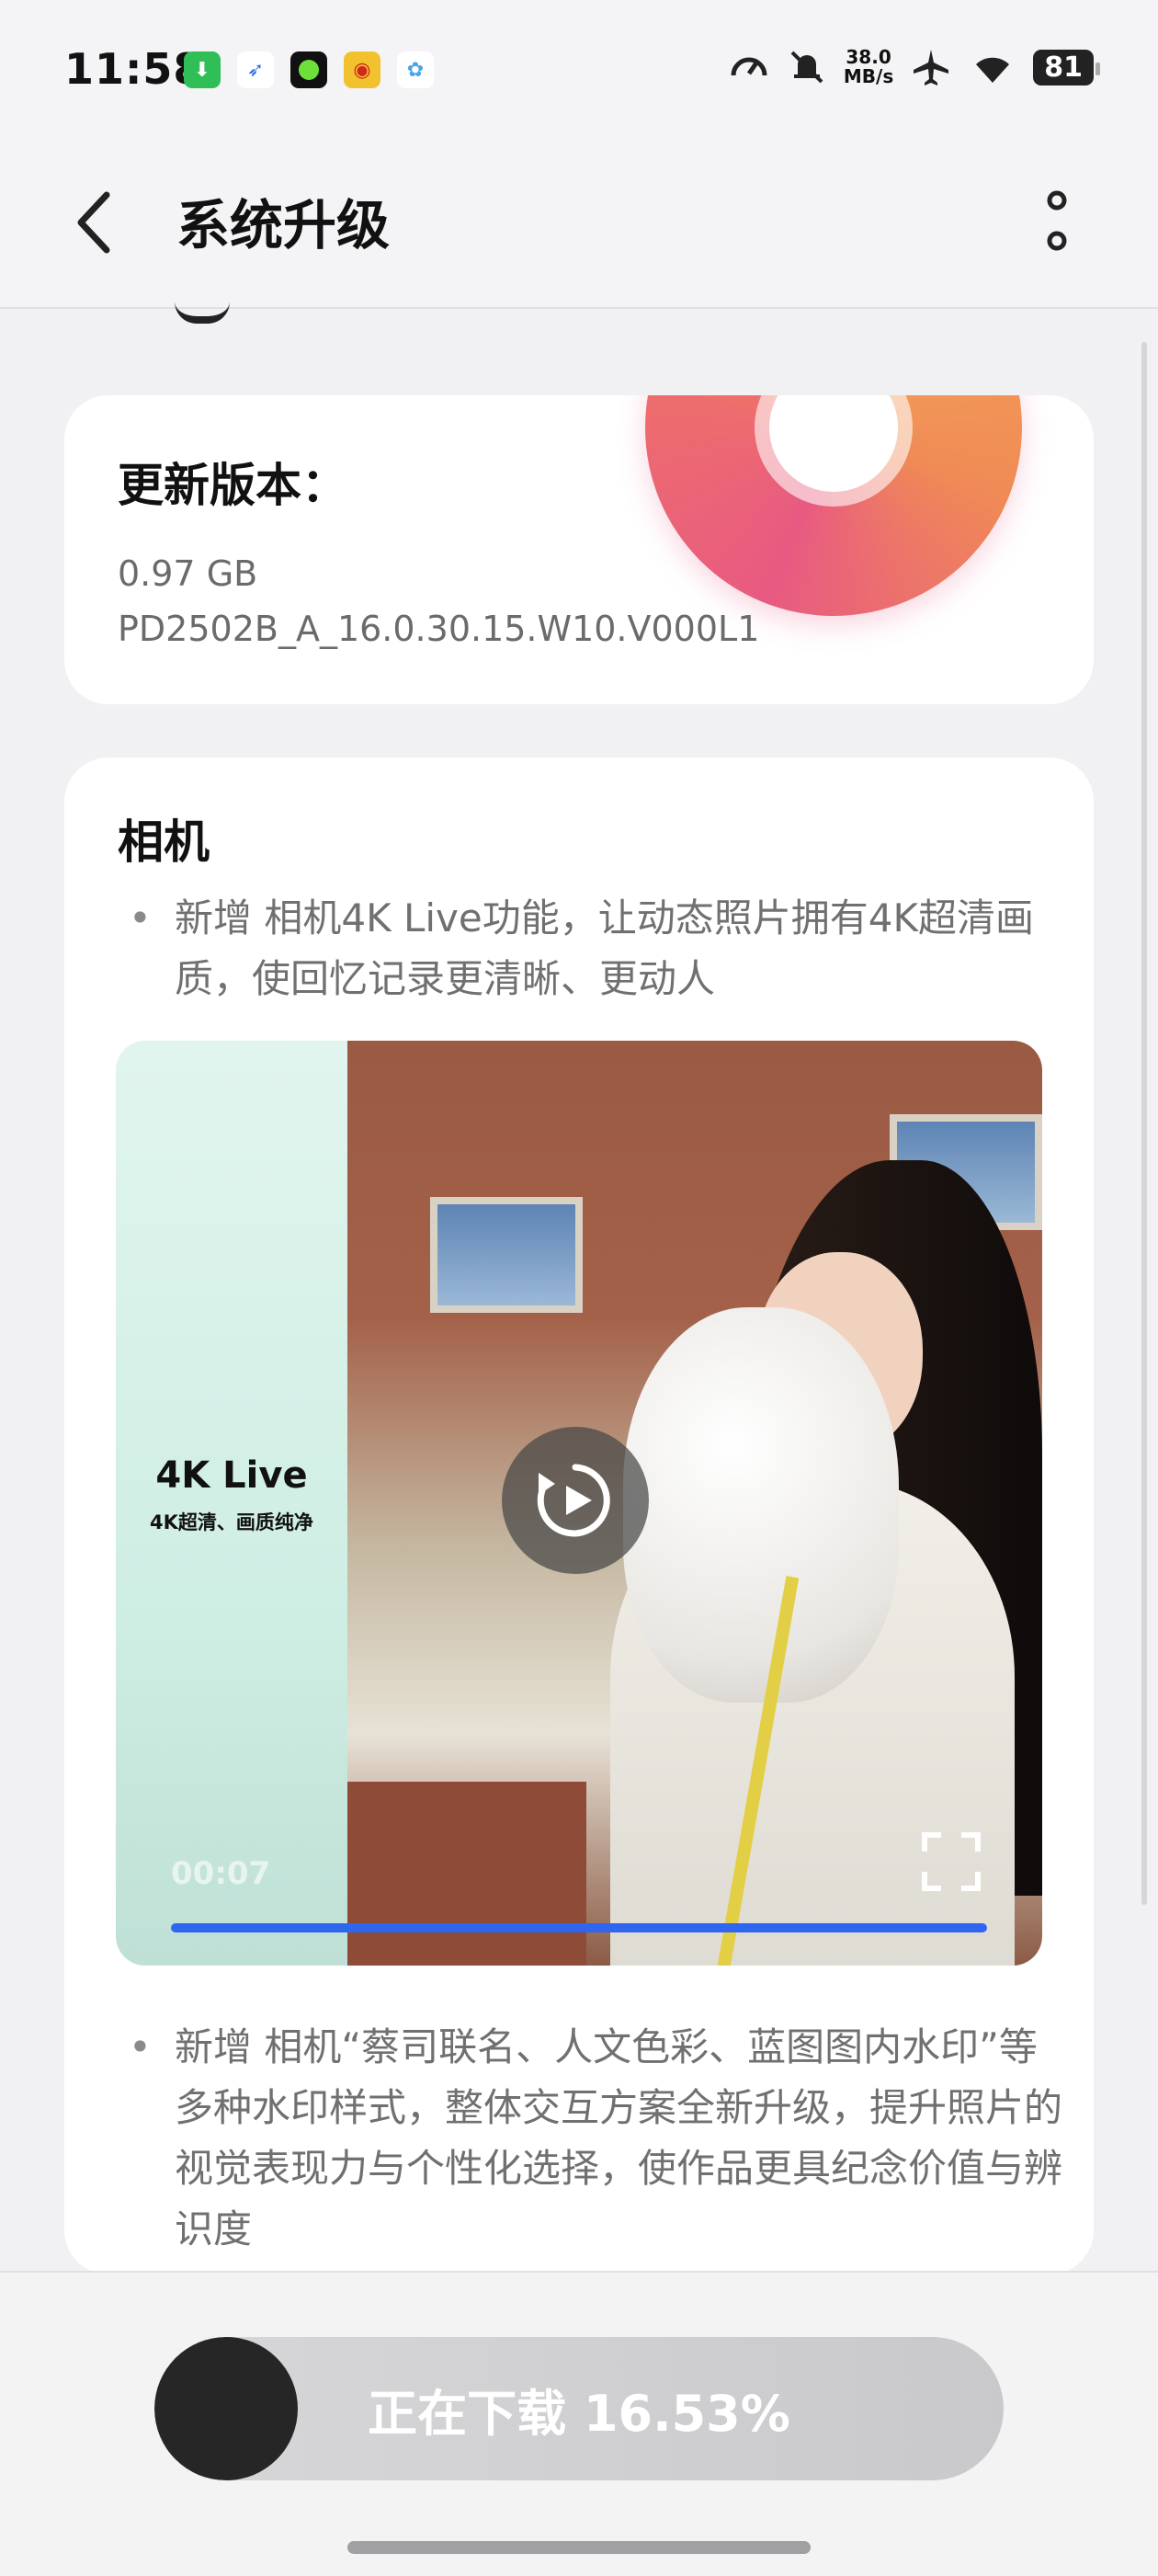 Image resolution: width=1158 pixels, height=2576 pixels. I want to click on speedometer-icon, so click(749, 66).